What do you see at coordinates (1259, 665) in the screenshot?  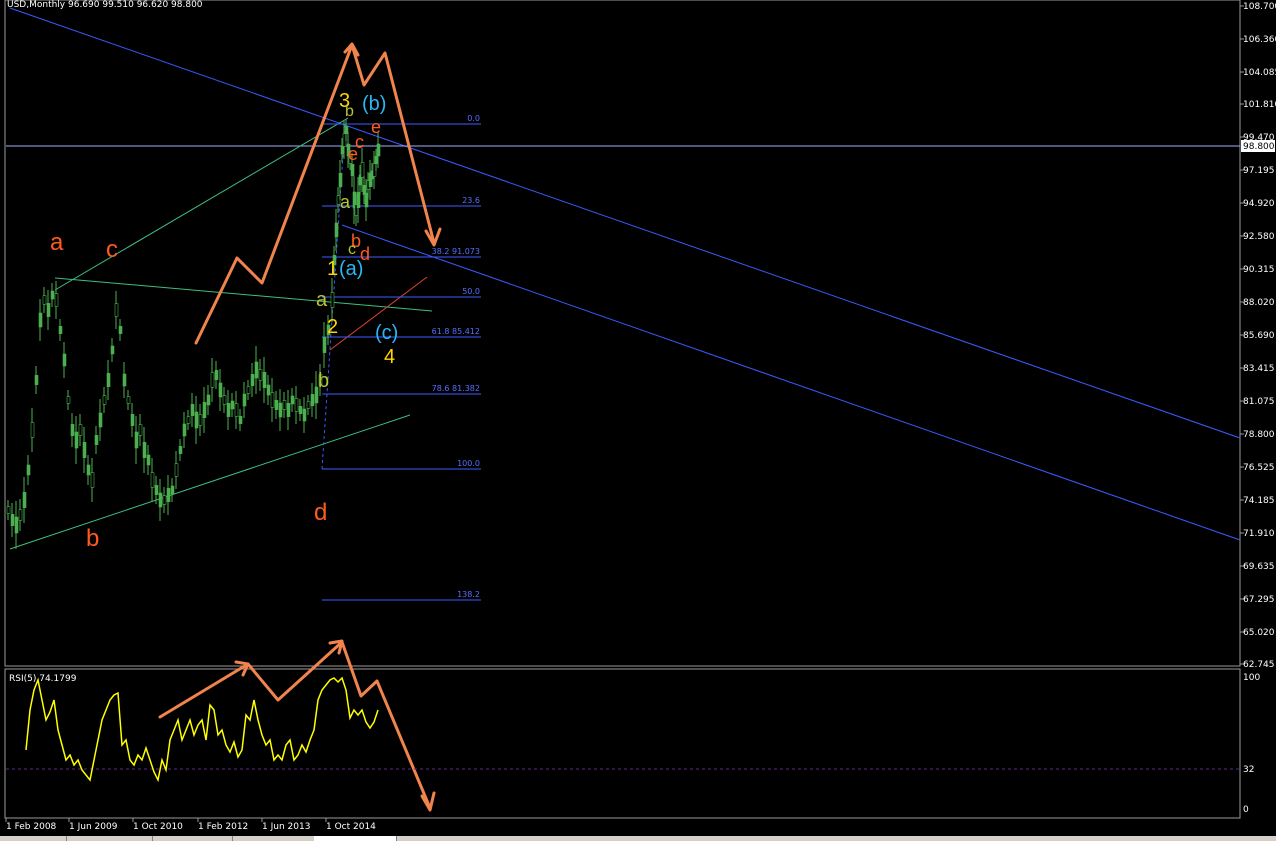 I see `price-tick-label: 62.745` at bounding box center [1259, 665].